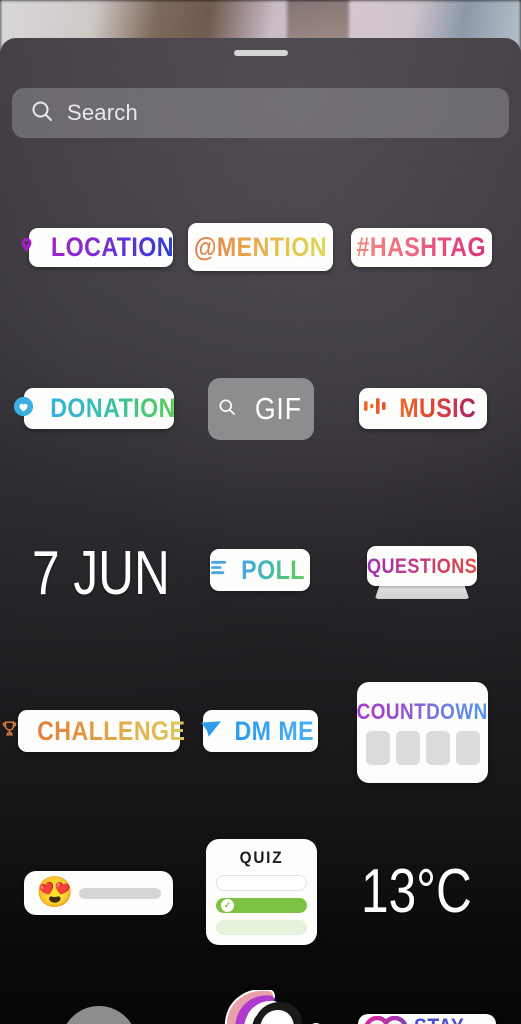 The width and height of the screenshot is (521, 1024). What do you see at coordinates (111, 730) in the screenshot?
I see `sticker-challenge-label: CHALLENGE` at bounding box center [111, 730].